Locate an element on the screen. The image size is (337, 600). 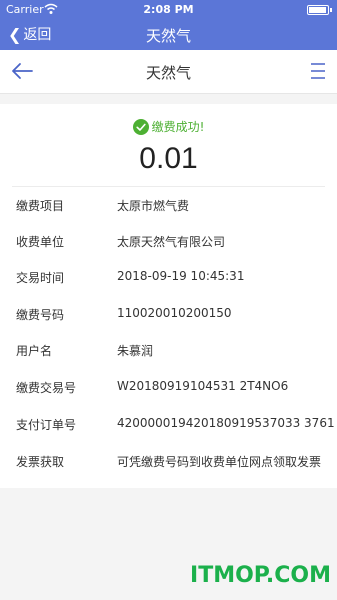
nav-title: 天然气 is located at coordinates (168, 36).